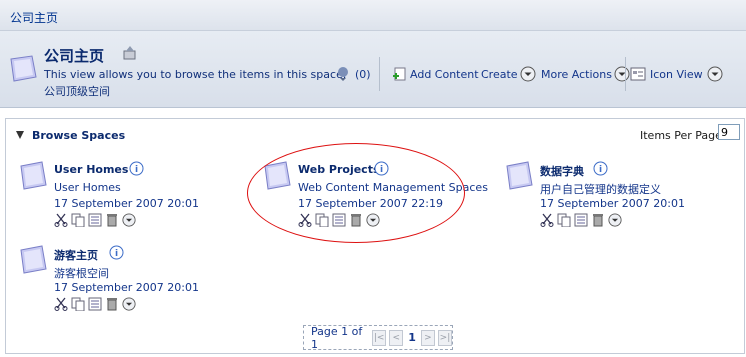 The width and height of the screenshot is (746, 357). What do you see at coordinates (76, 255) in the screenshot?
I see `space-name: 游客主页` at bounding box center [76, 255].